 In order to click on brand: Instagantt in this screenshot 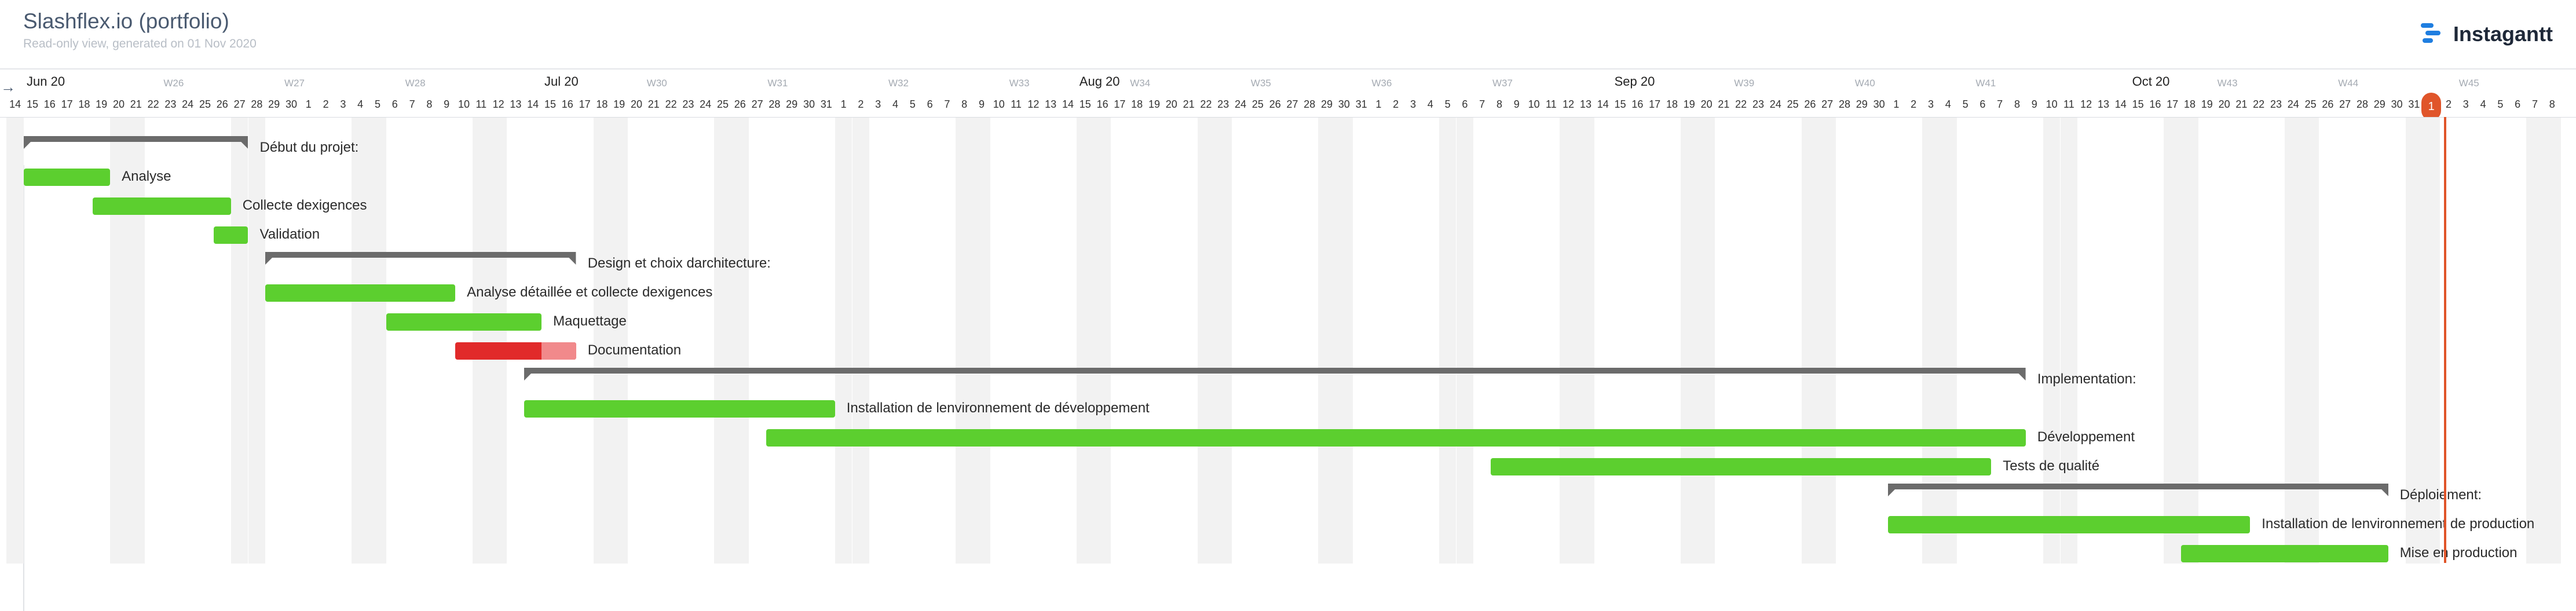, I will do `click(2486, 34)`.